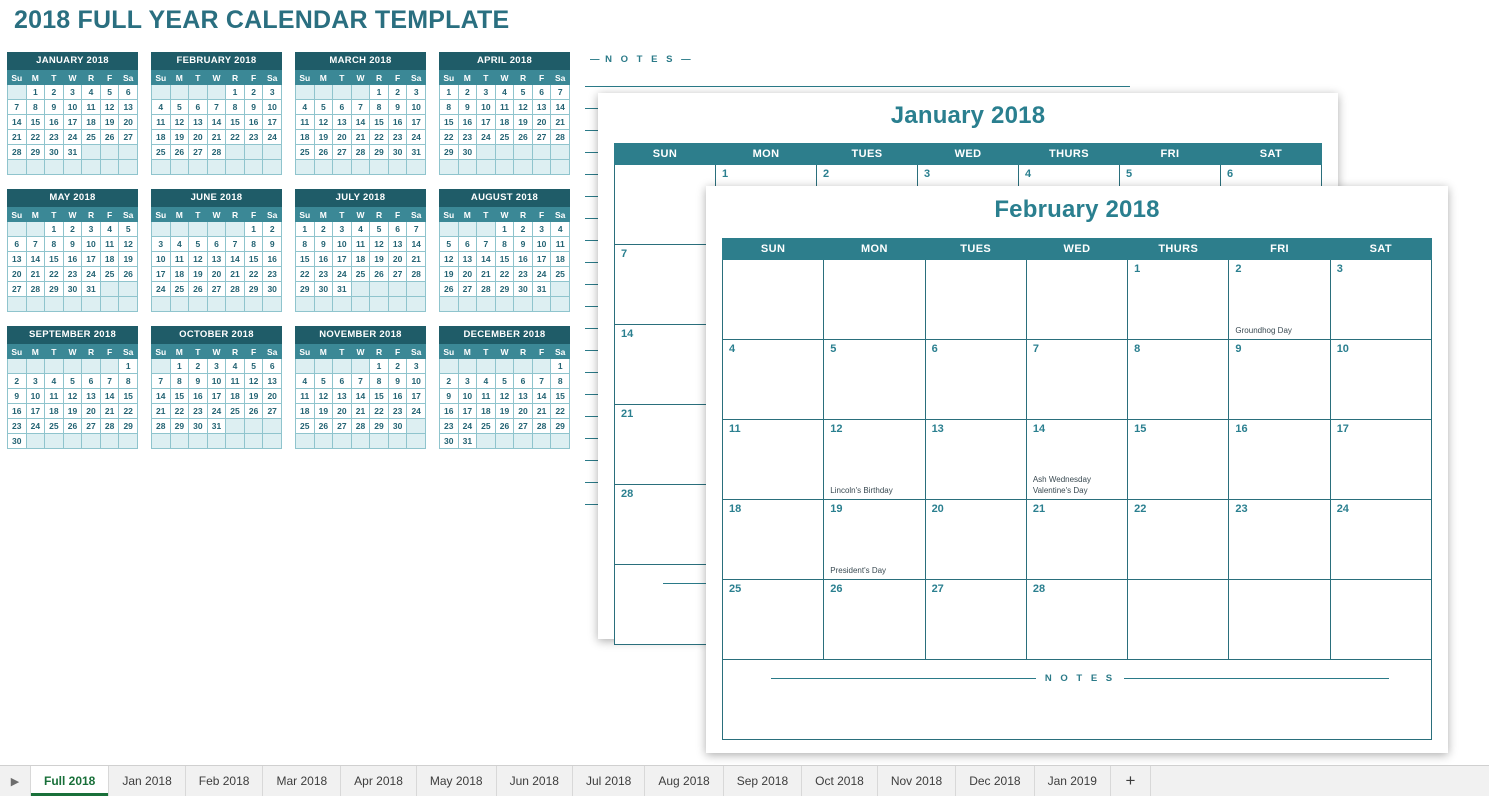 The width and height of the screenshot is (1489, 796). What do you see at coordinates (1279, 379) in the screenshot?
I see `day-cell: 9` at bounding box center [1279, 379].